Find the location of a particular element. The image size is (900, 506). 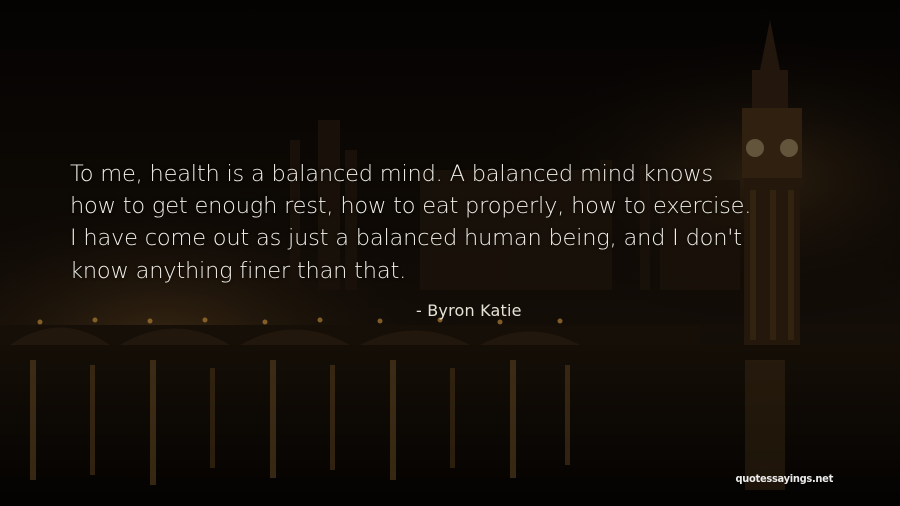

site-watermark: quotessayings.net is located at coordinates (784, 478).